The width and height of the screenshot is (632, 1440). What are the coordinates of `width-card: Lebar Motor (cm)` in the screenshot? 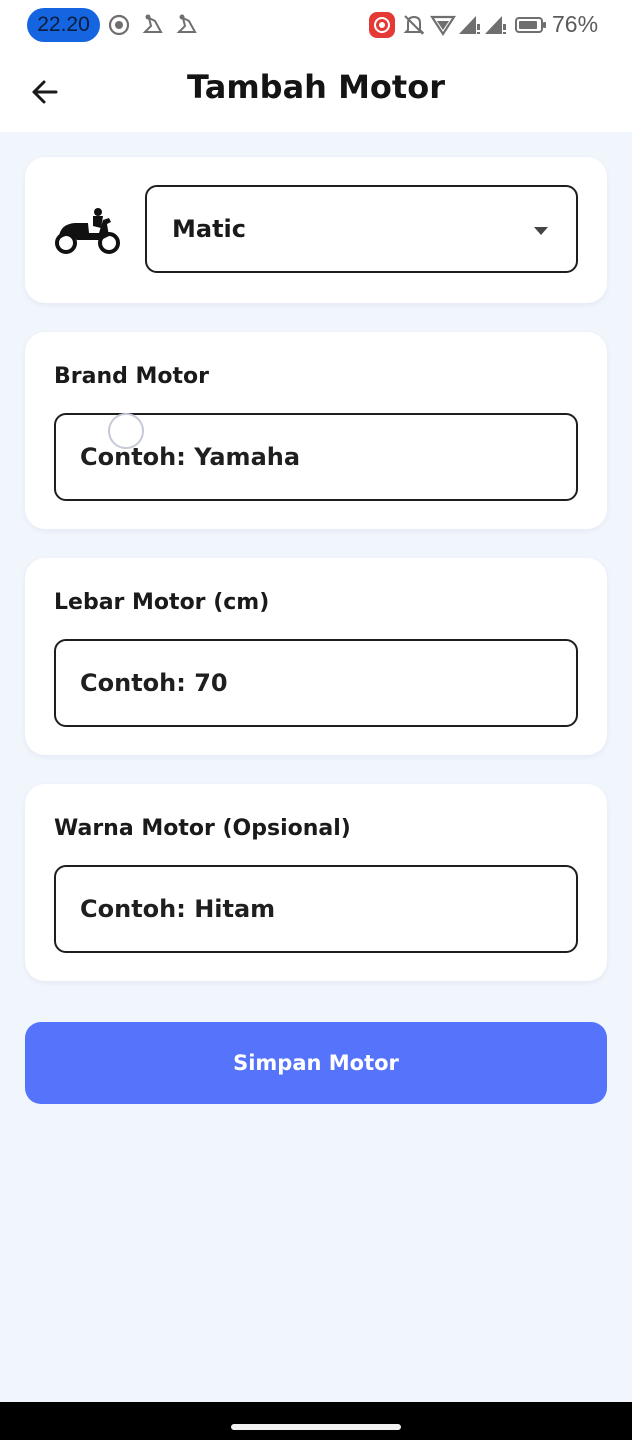 It's located at (316, 656).